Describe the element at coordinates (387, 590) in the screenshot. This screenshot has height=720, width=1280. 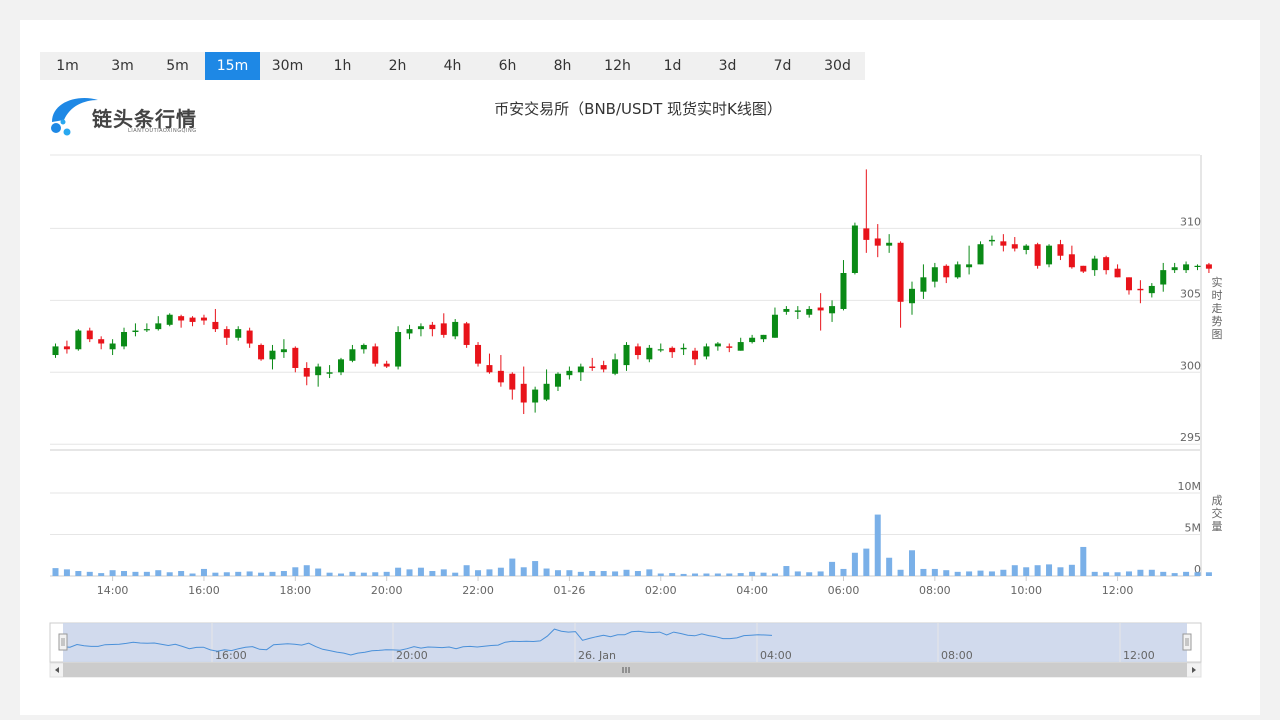
I see `x-tick-label: 20:00` at that location.